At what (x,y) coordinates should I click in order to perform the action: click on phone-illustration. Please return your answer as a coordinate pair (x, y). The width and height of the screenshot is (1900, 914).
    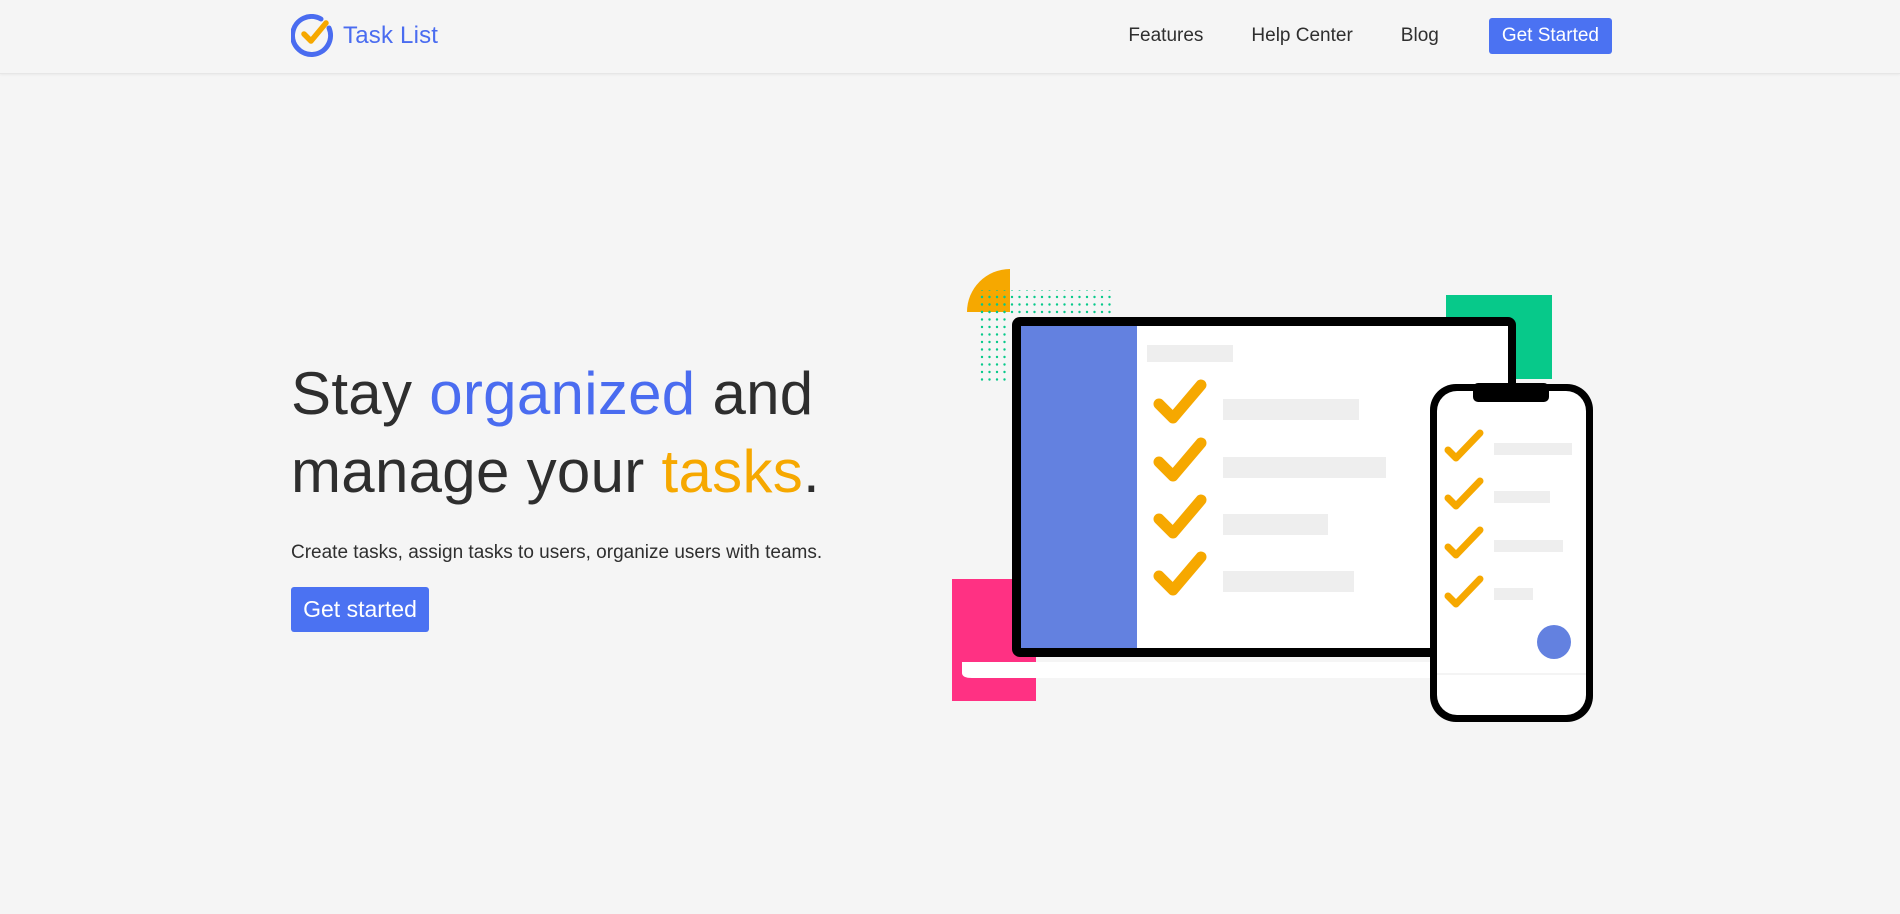
    Looking at the image, I should click on (1511, 552).